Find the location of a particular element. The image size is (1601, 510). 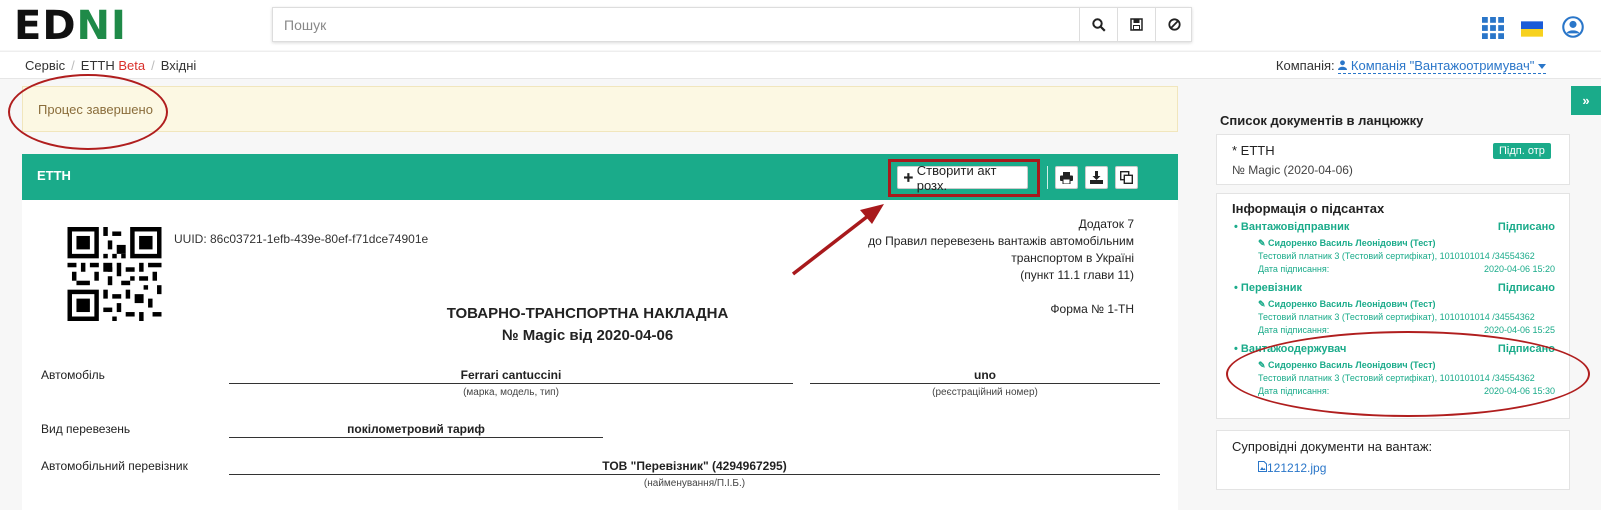

company-label: Компанія: is located at coordinates (1305, 65).